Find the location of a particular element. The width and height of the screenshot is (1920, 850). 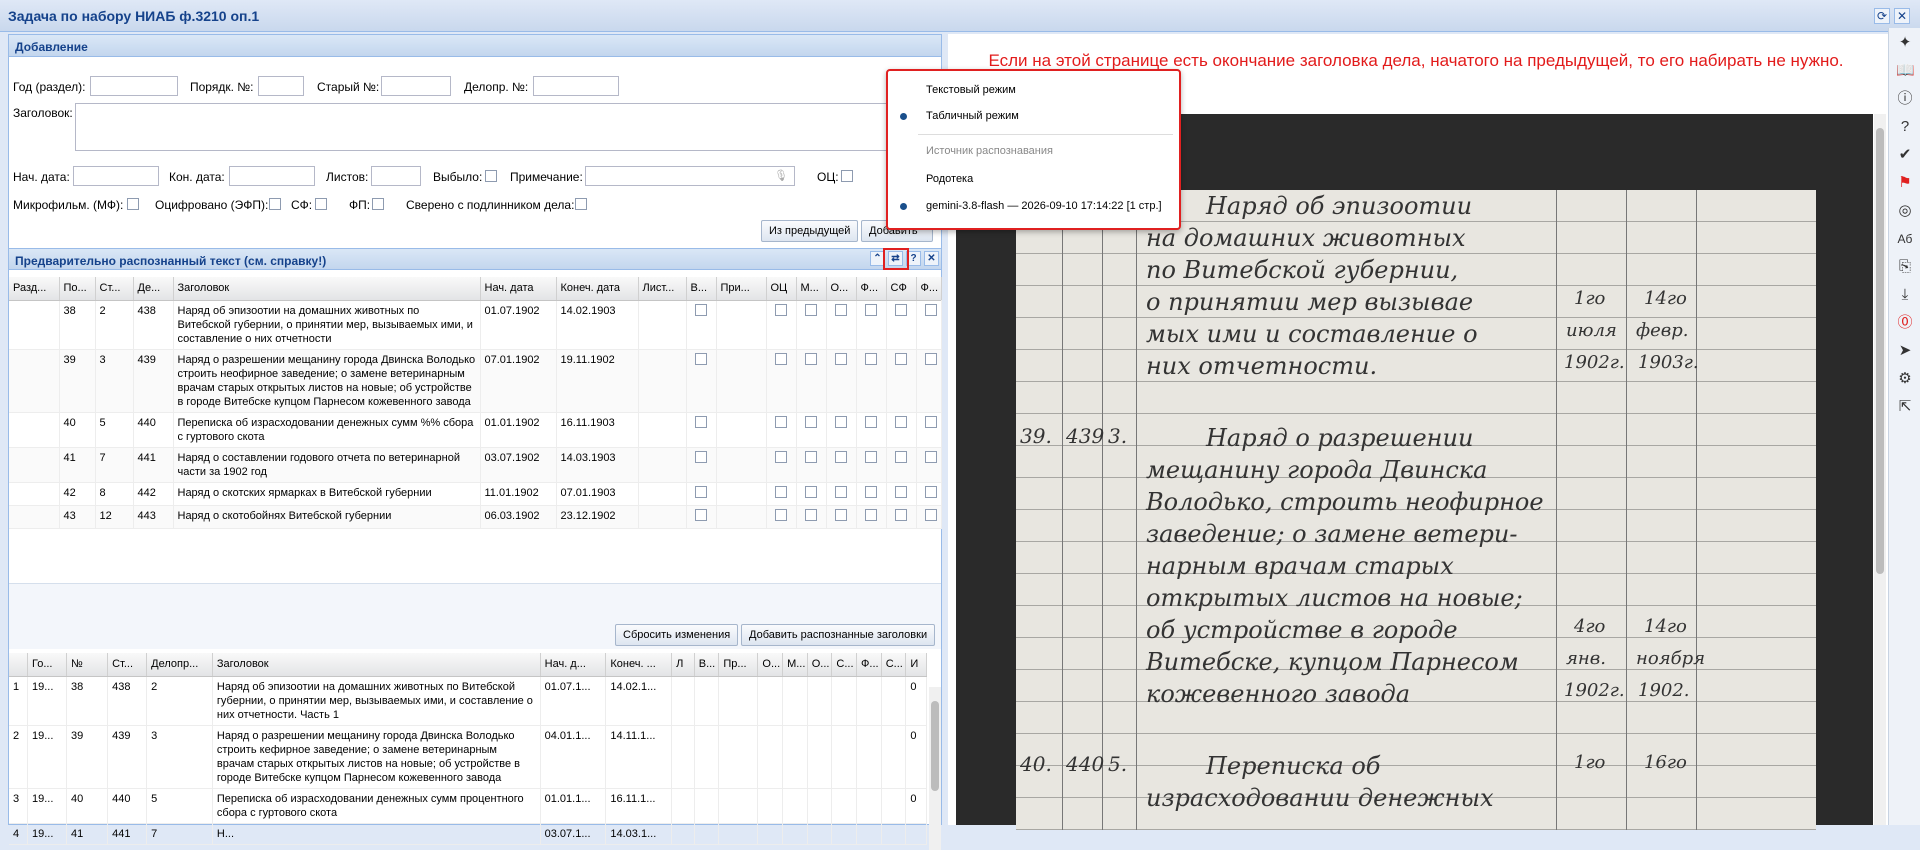

end-date-input is located at coordinates (272, 176).